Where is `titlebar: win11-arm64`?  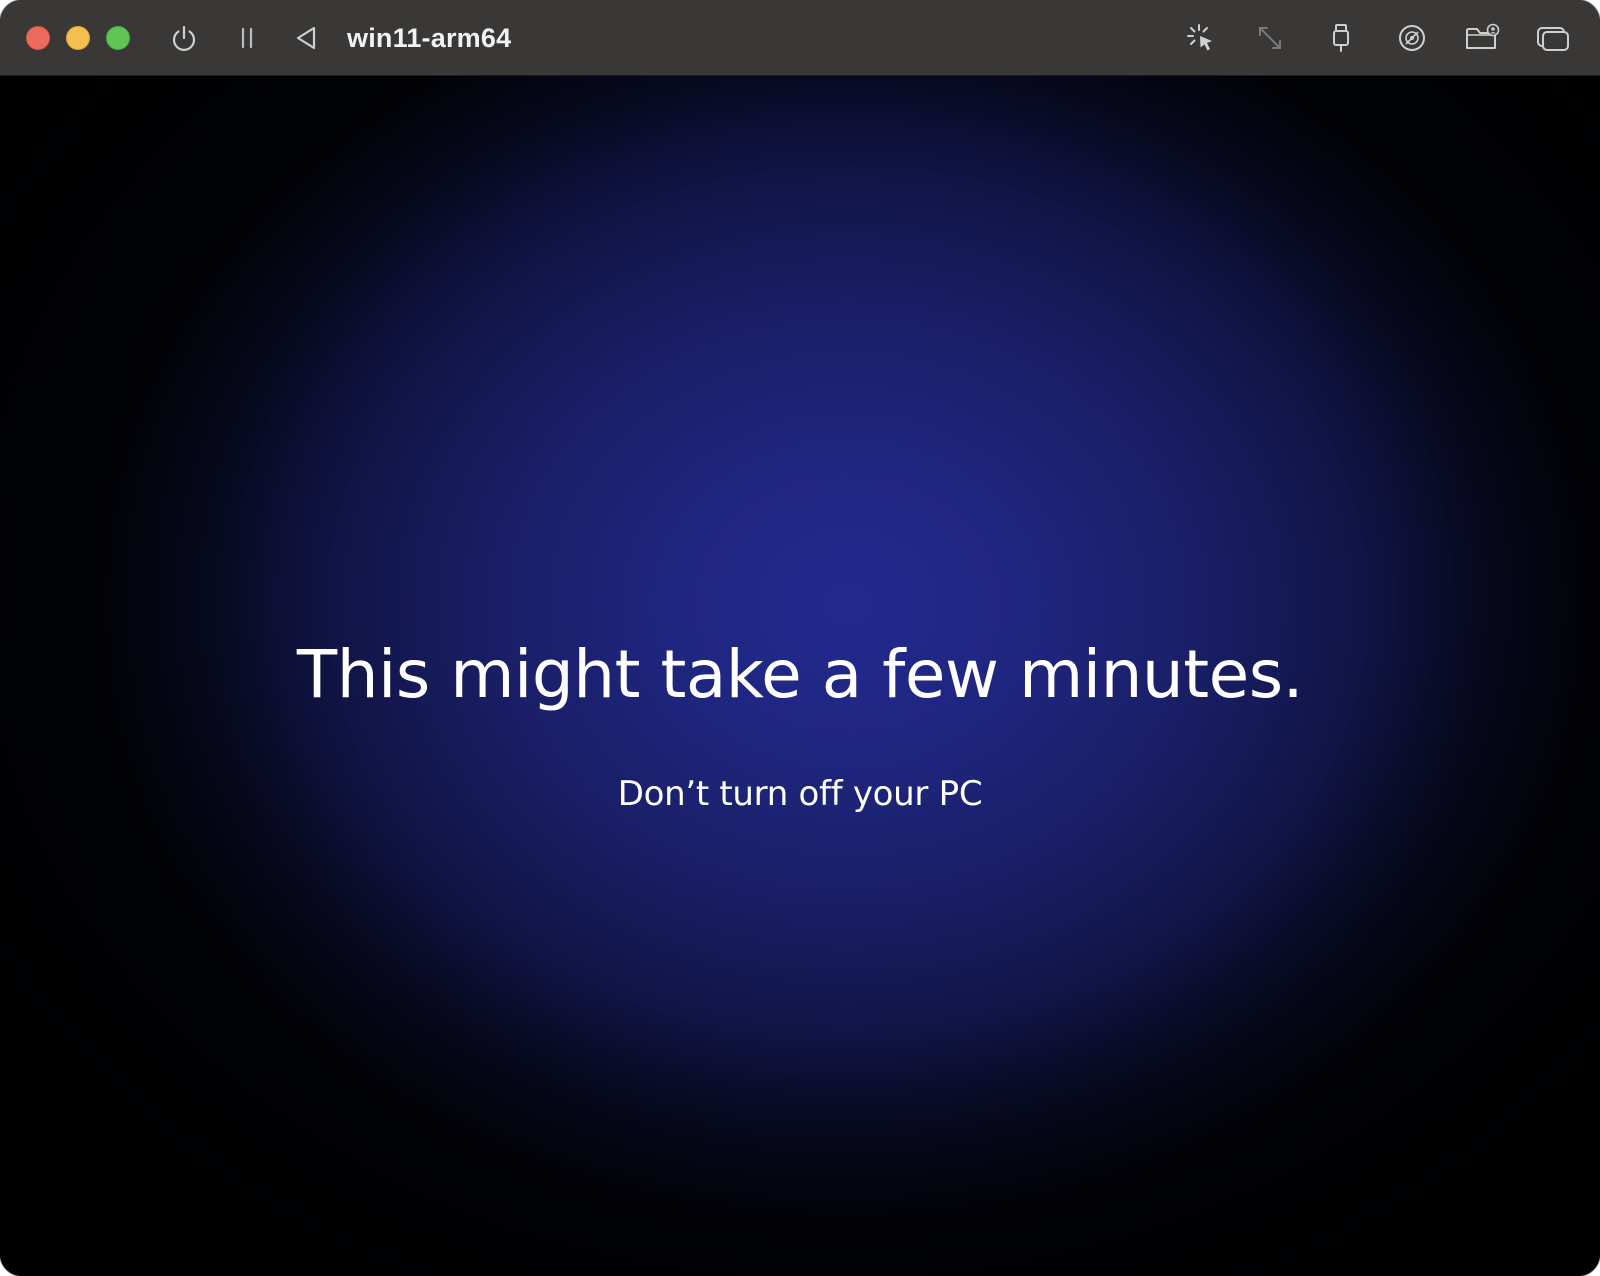
titlebar: win11-arm64 is located at coordinates (800, 38).